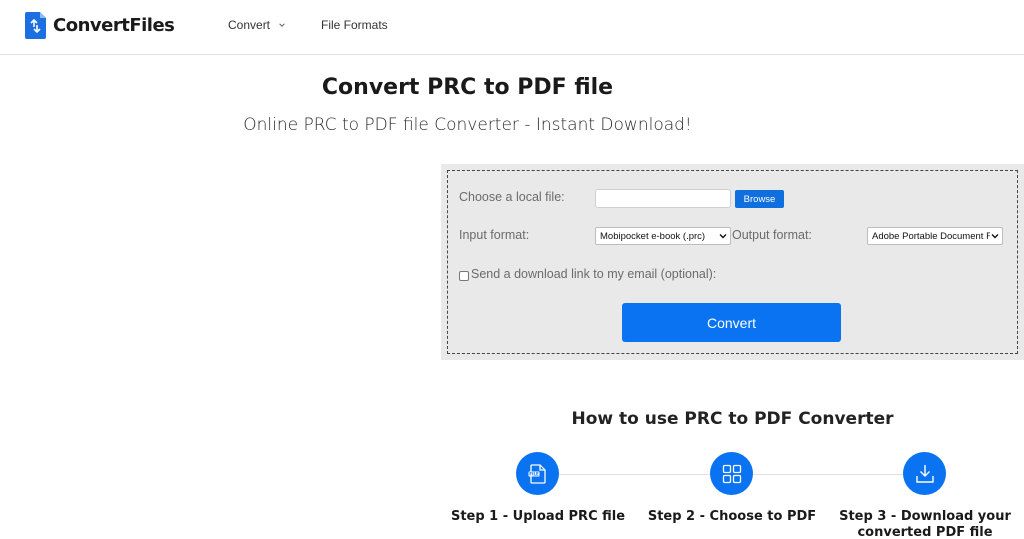 This screenshot has height=539, width=1024. I want to click on step-2-label: Step 2 - Choose to PDF, so click(732, 517).